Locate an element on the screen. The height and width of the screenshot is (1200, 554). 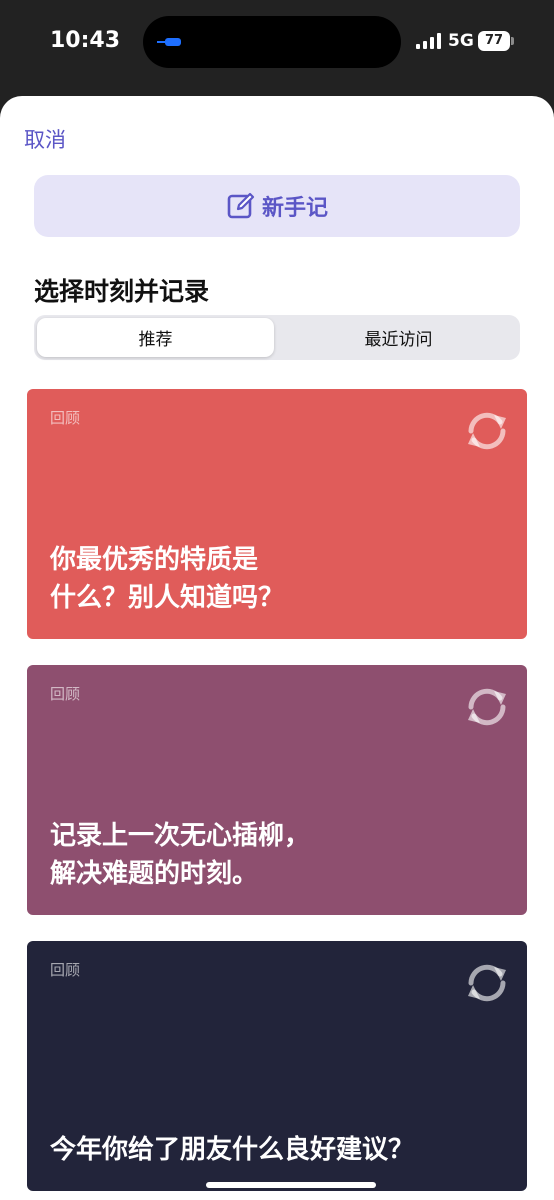
battery-level: 77 is located at coordinates (494, 41).